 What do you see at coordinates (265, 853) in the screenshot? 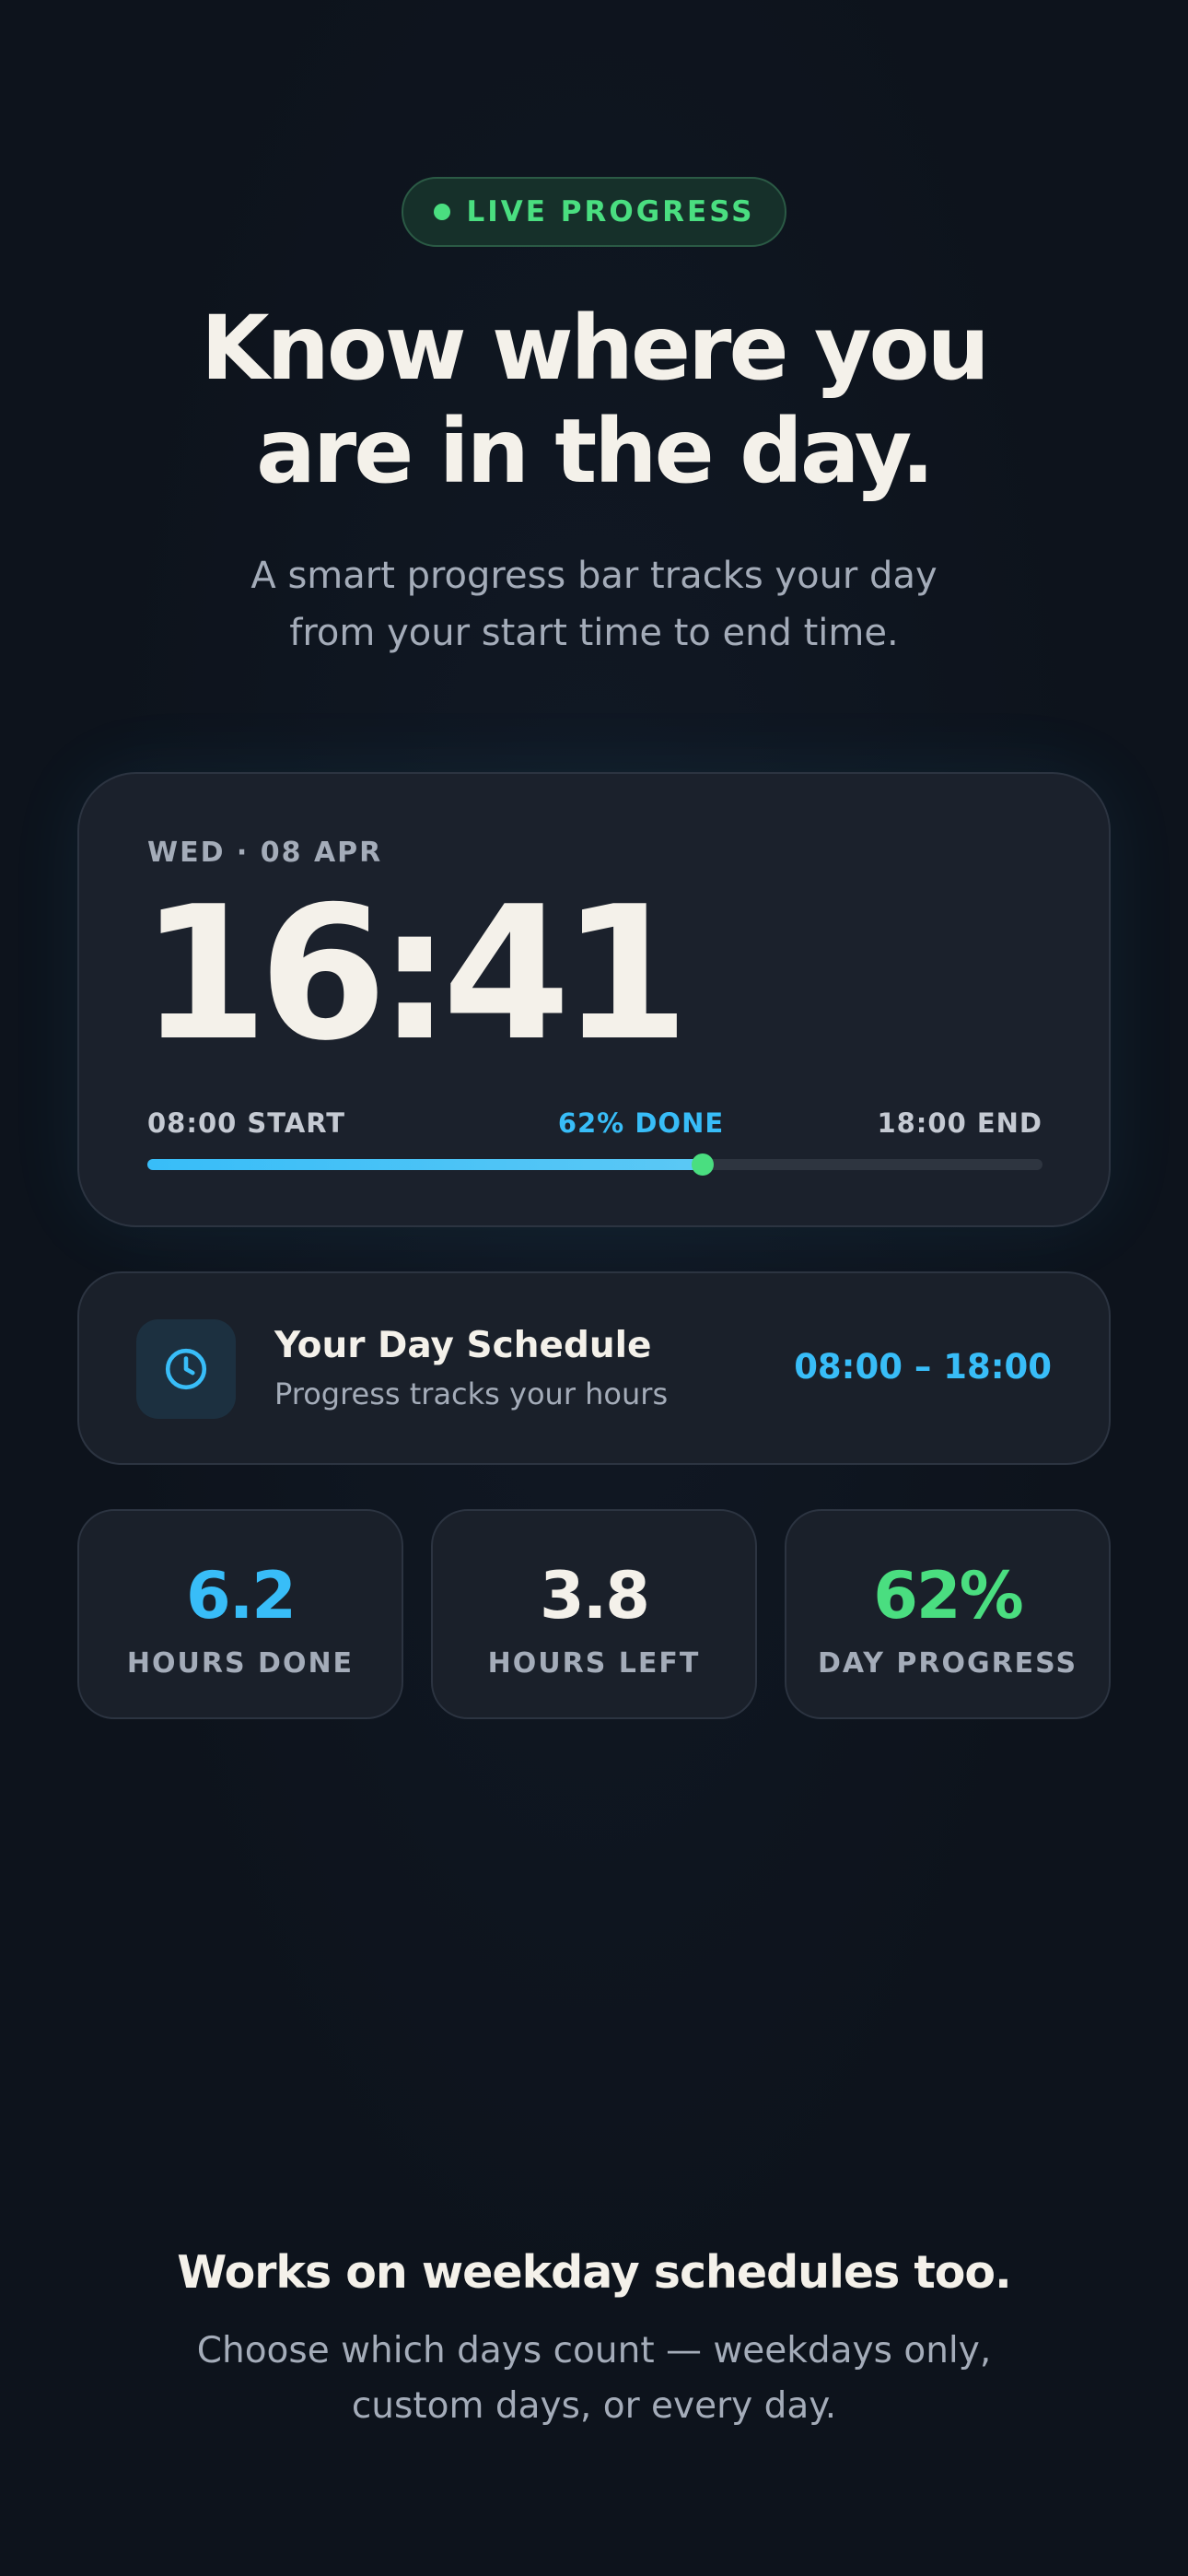
I see `clock-date: WED · 08 APR` at bounding box center [265, 853].